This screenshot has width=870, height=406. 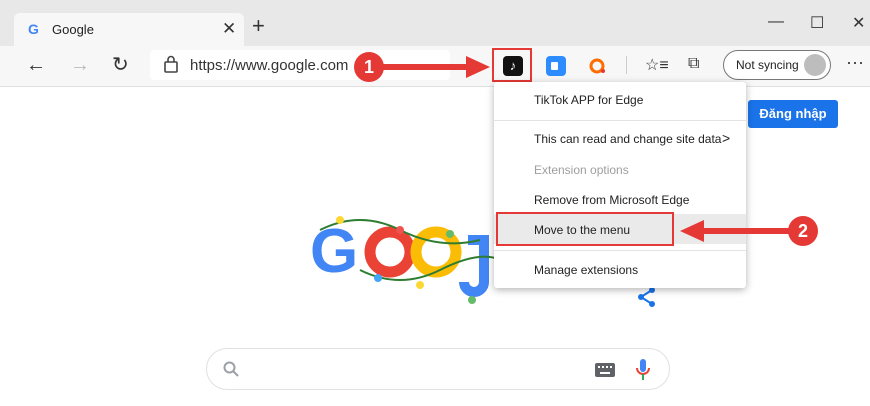 I want to click on menu-item-manage-extensions: Manage extensions, so click(x=620, y=269).